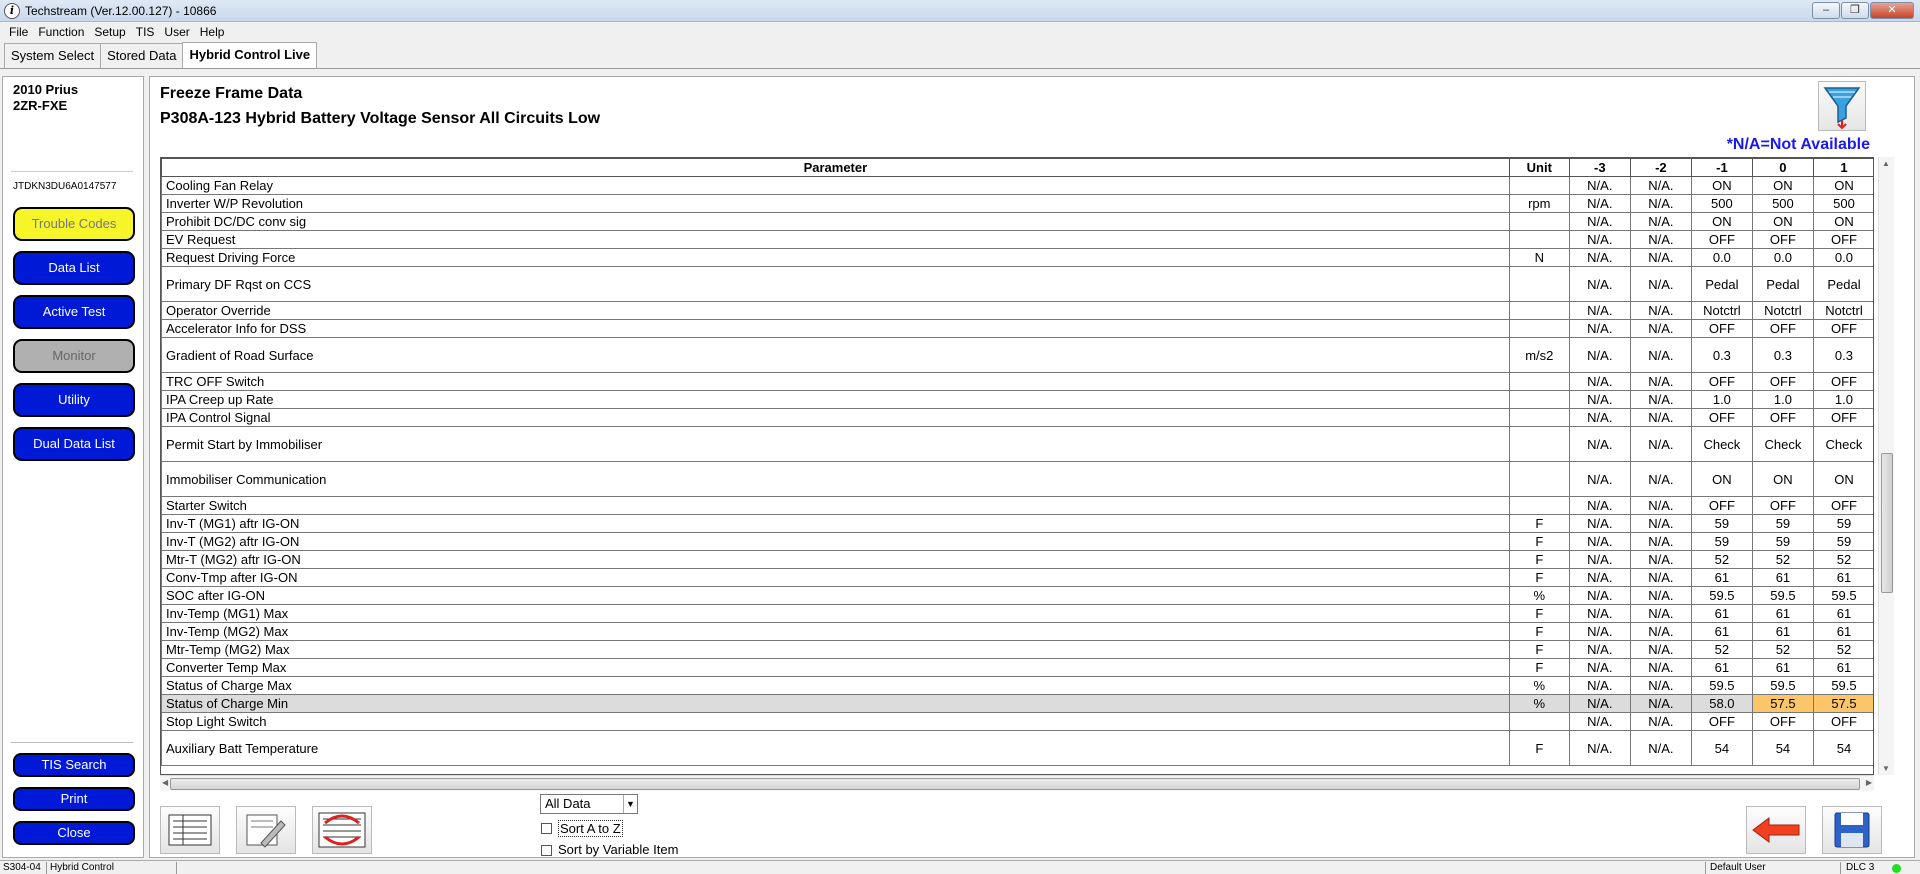  What do you see at coordinates (546, 850) in the screenshot?
I see `sort-variable-checkbox` at bounding box center [546, 850].